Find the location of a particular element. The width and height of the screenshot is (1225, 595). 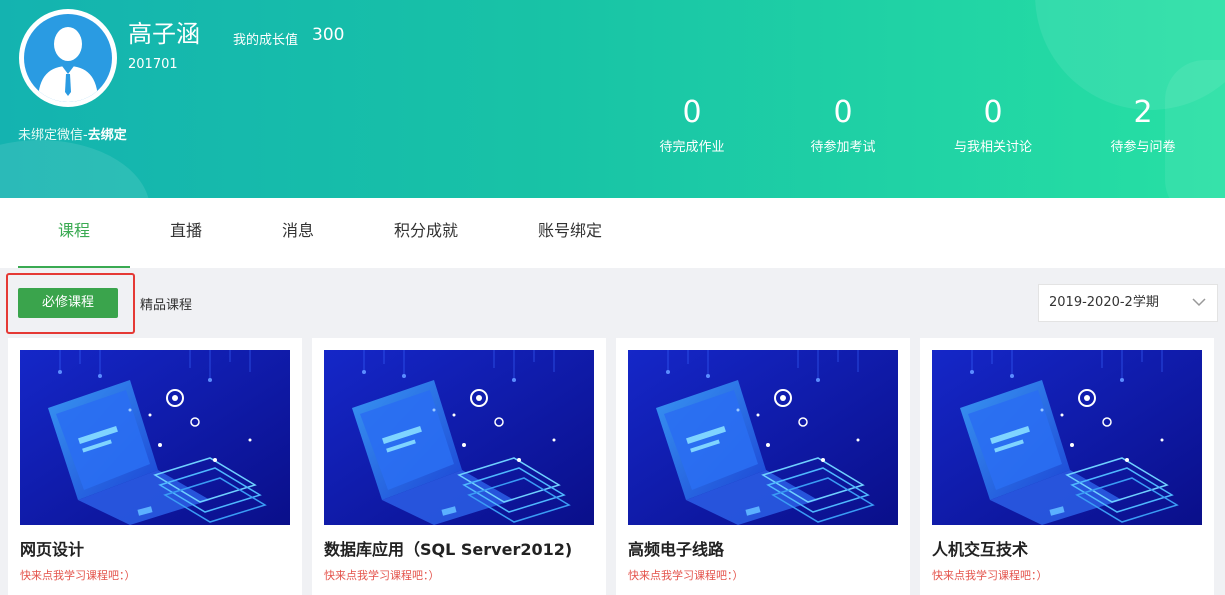

tab-courses: 课程 is located at coordinates (74, 233).